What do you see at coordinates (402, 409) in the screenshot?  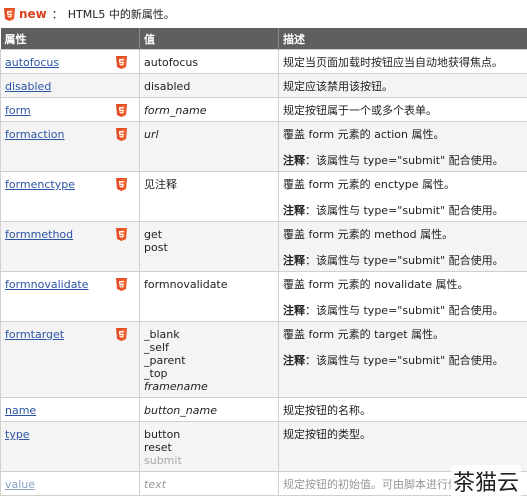 I see `description-cell: 规定按钮的名称。` at bounding box center [402, 409].